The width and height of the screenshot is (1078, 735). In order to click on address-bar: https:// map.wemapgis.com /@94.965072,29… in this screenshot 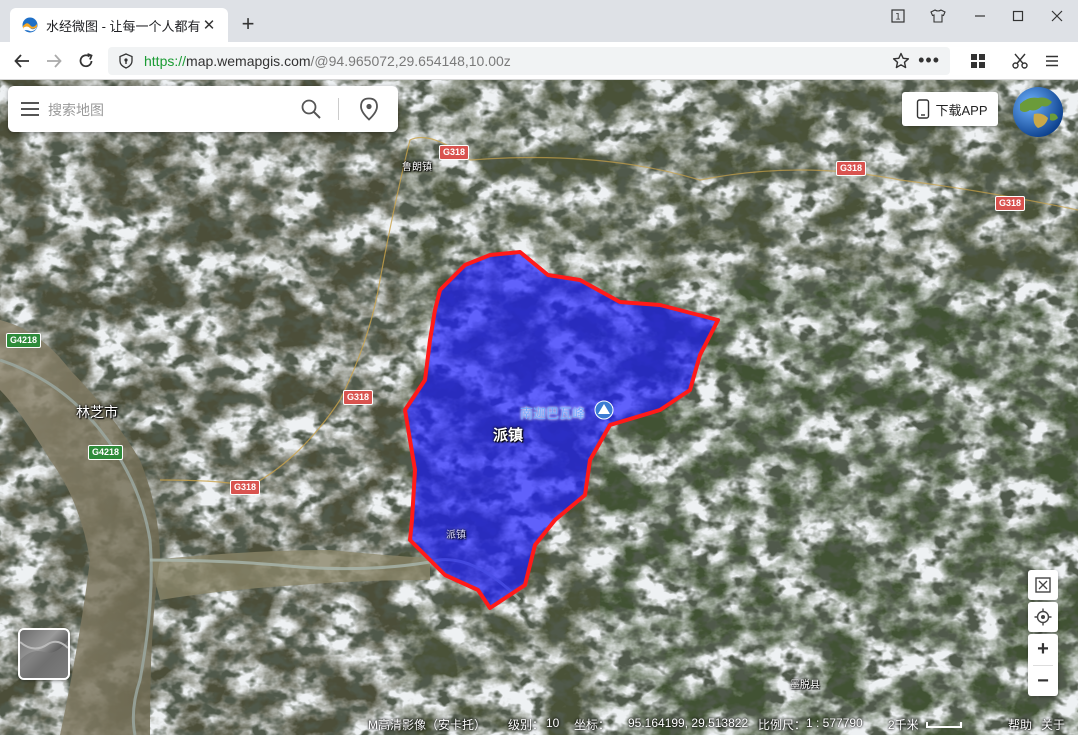, I will do `click(529, 61)`.